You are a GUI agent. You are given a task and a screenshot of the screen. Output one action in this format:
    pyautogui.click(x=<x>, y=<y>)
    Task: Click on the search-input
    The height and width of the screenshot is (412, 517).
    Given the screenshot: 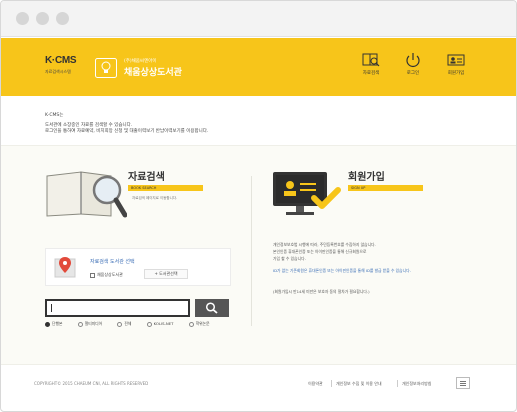 What is the action you would take?
    pyautogui.click(x=117, y=308)
    